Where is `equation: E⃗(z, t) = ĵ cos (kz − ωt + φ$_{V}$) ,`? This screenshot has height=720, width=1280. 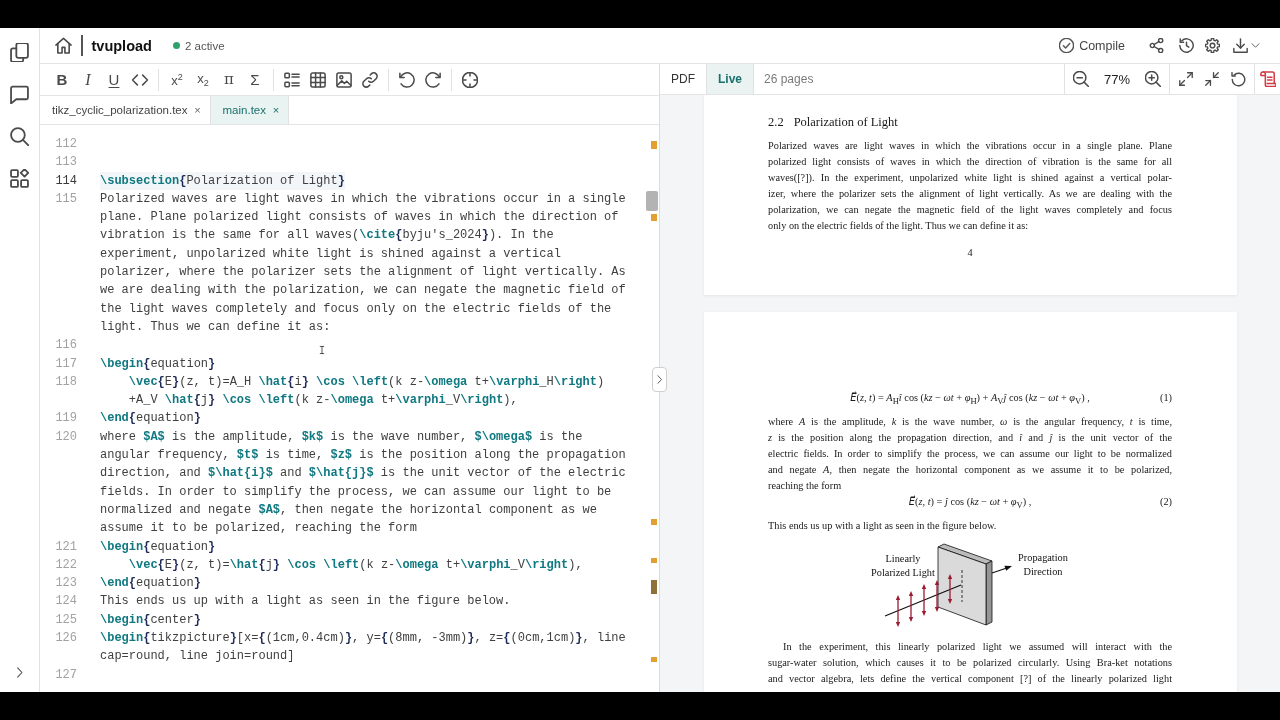
equation: E⃗(z, t) = ĵ cos (kz − ωt + φ$_{V}$) , is located at coordinates (970, 503).